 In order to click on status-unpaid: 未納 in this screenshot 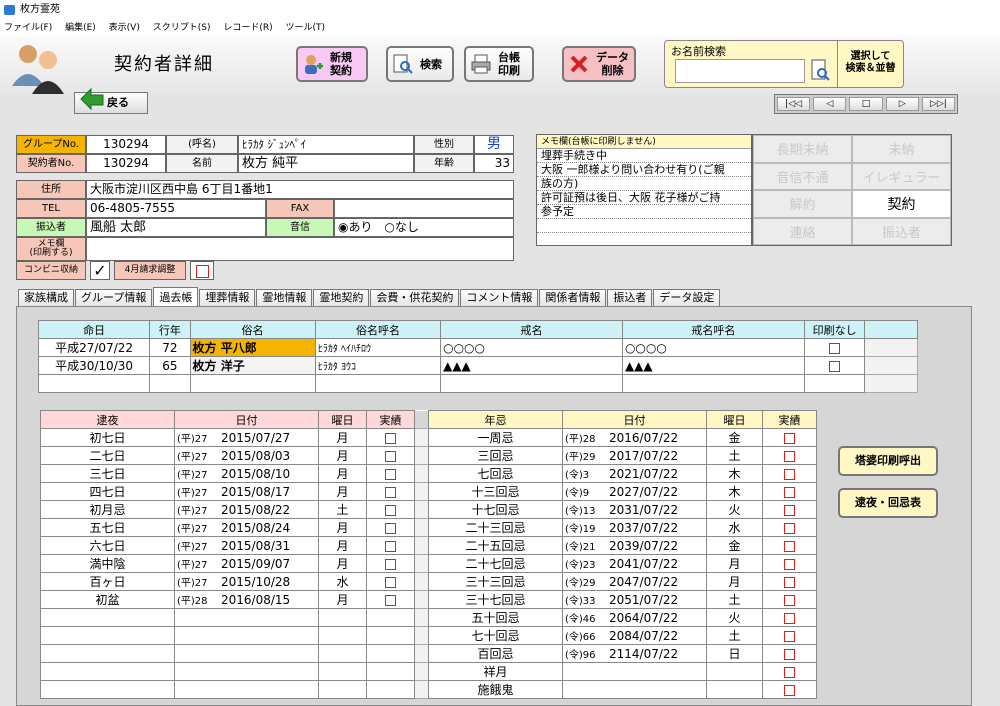, I will do `click(901, 149)`.